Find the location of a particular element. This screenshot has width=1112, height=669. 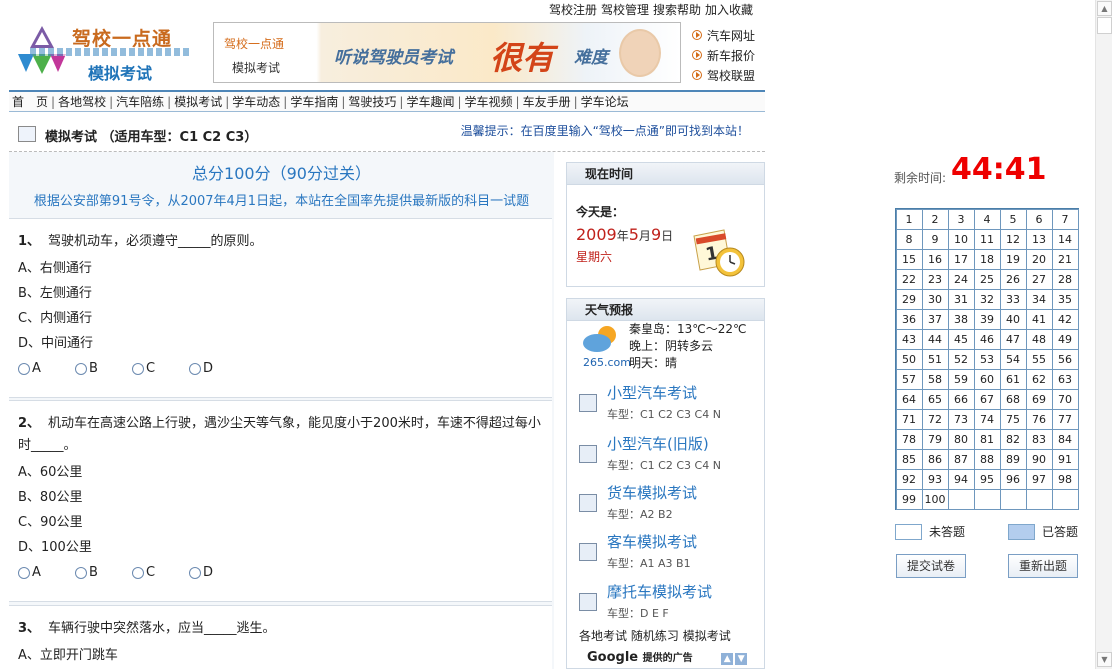

question-cell: 96 is located at coordinates (1013, 479).